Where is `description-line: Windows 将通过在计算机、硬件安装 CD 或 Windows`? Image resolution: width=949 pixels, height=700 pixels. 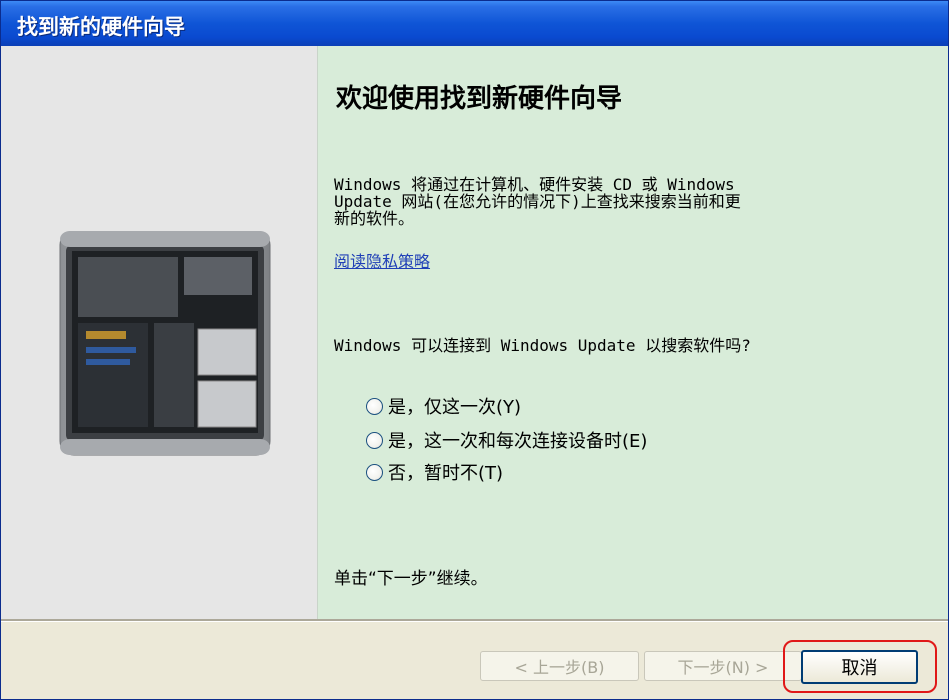 description-line: Windows 将通过在计算机、硬件安装 CD 或 Windows is located at coordinates (534, 184).